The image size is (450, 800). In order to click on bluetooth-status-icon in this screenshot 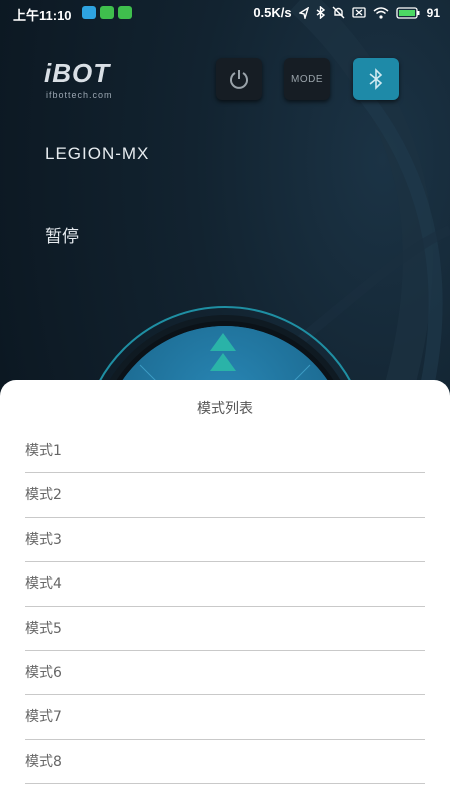, I will do `click(320, 12)`.